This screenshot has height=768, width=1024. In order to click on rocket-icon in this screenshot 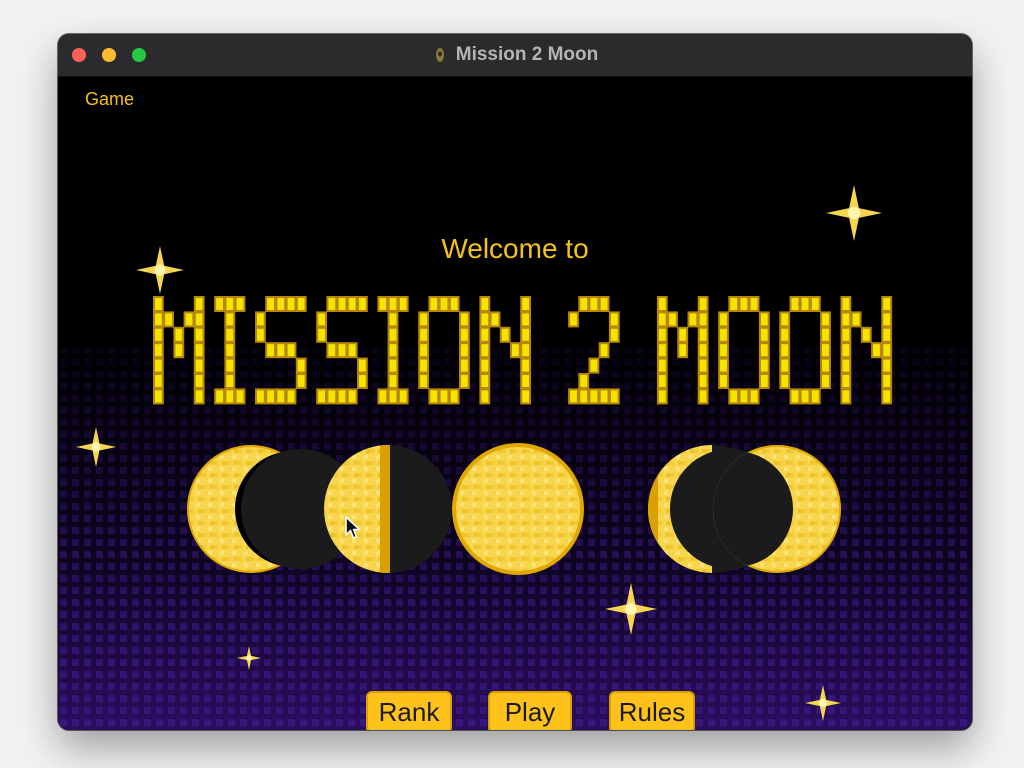, I will do `click(439, 55)`.